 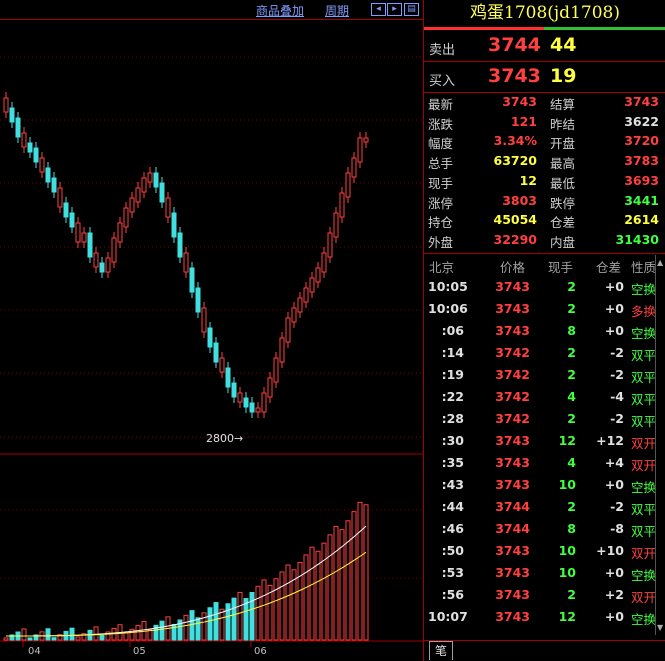 What do you see at coordinates (514, 76) in the screenshot?
I see `buy-price: 3743` at bounding box center [514, 76].